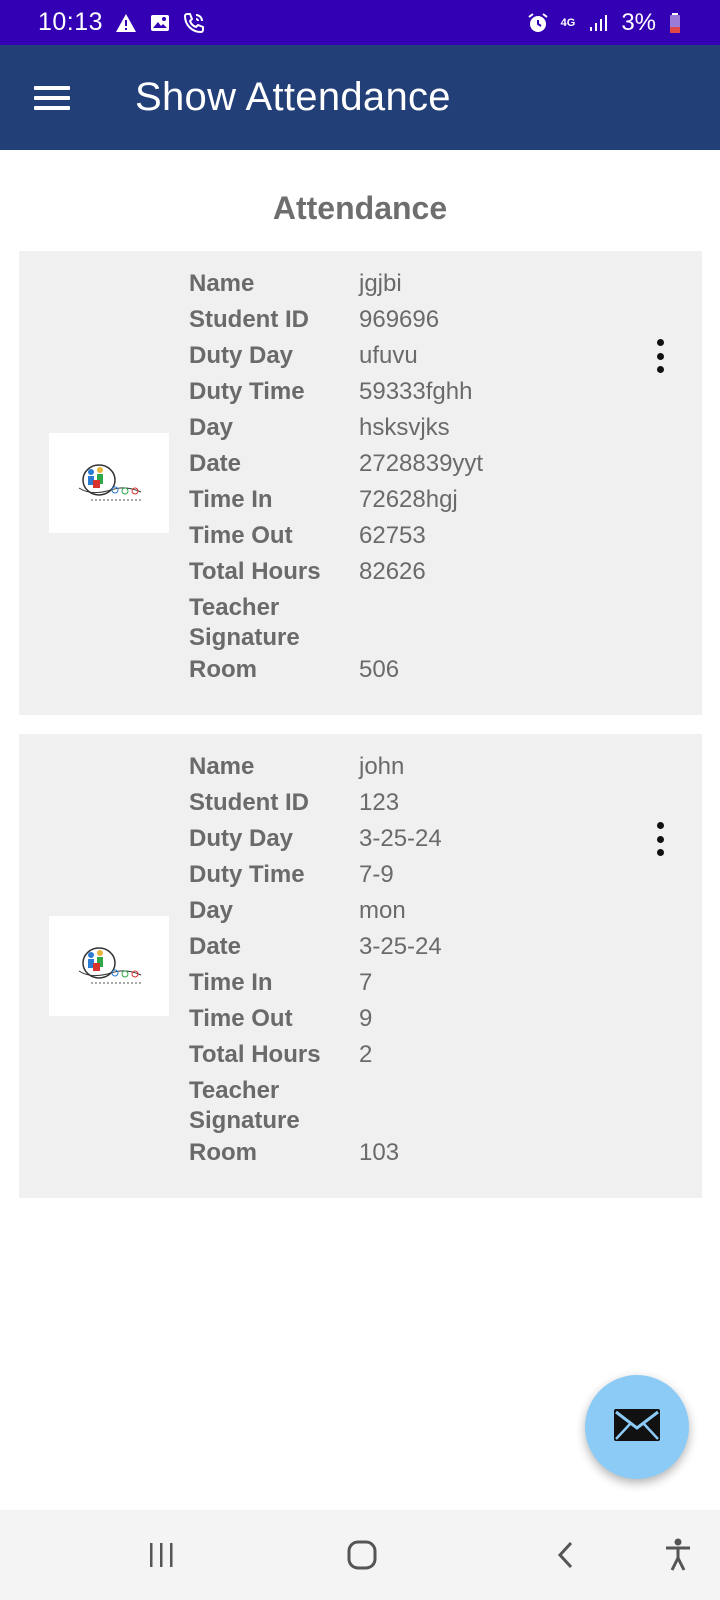 This screenshot has width=720, height=1600. What do you see at coordinates (392, 571) in the screenshot?
I see `field-value: 82626` at bounding box center [392, 571].